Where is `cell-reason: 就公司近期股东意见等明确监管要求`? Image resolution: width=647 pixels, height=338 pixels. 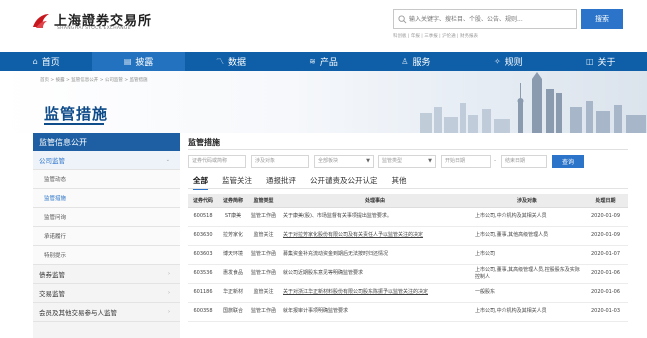
cell-reason: 就公司近期股东意见等明确监管要求 is located at coordinates (375, 274).